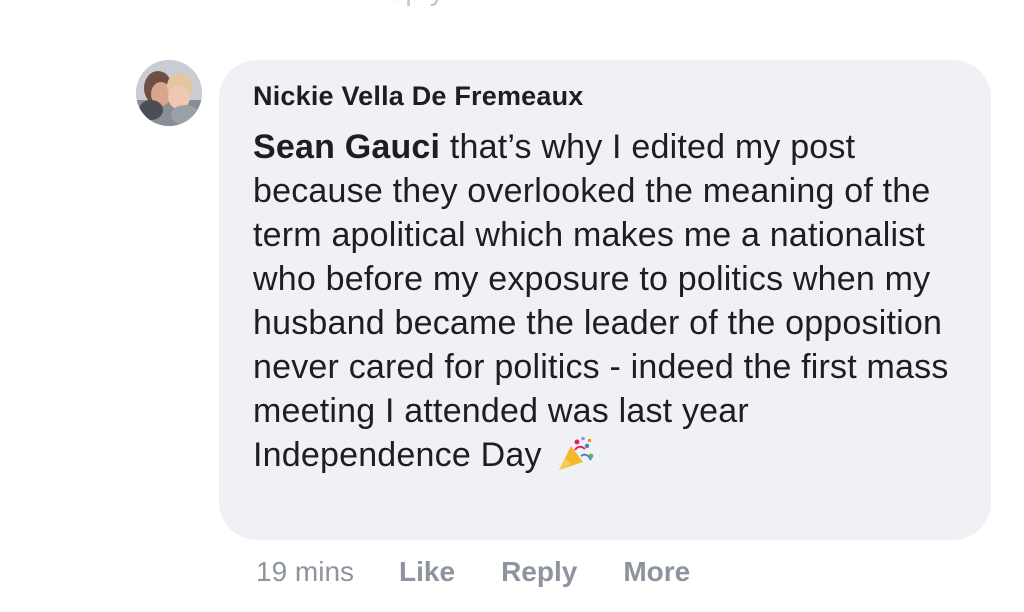 The image size is (1024, 612). I want to click on comment-author: Nickie Vella De Fremeaux, so click(605, 96).